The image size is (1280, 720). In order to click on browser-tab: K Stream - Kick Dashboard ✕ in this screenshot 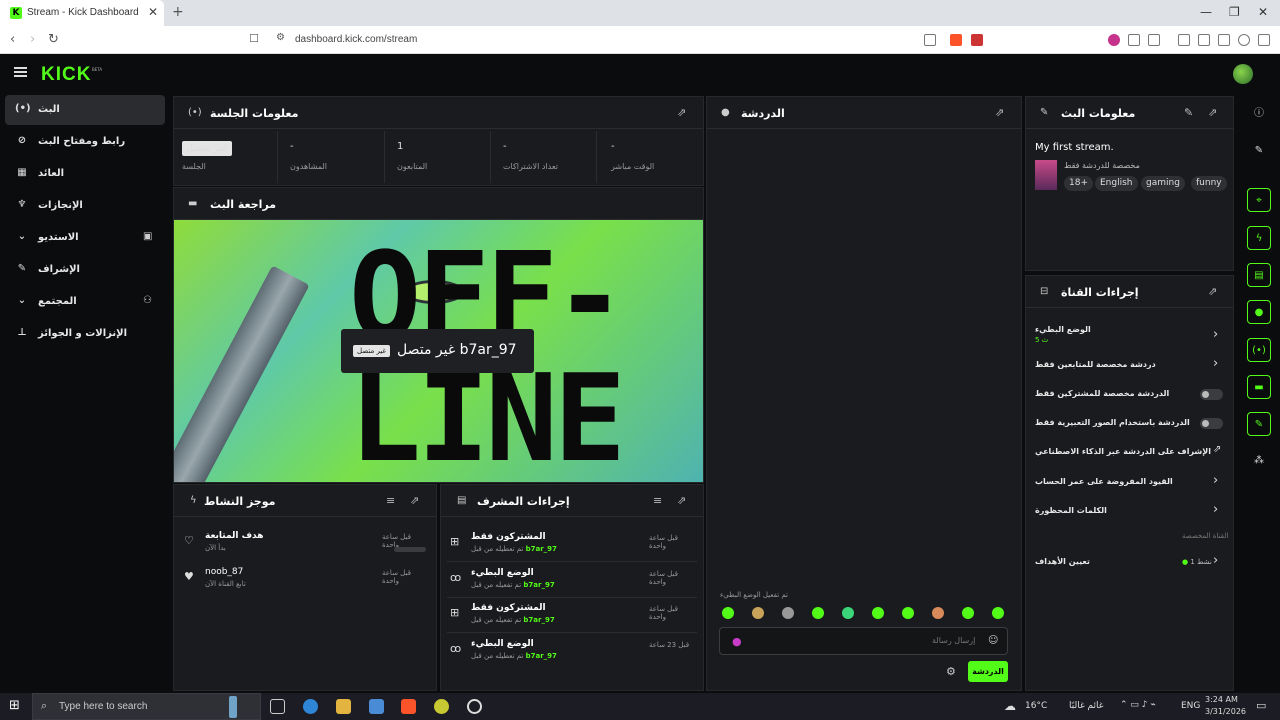, I will do `click(82, 13)`.